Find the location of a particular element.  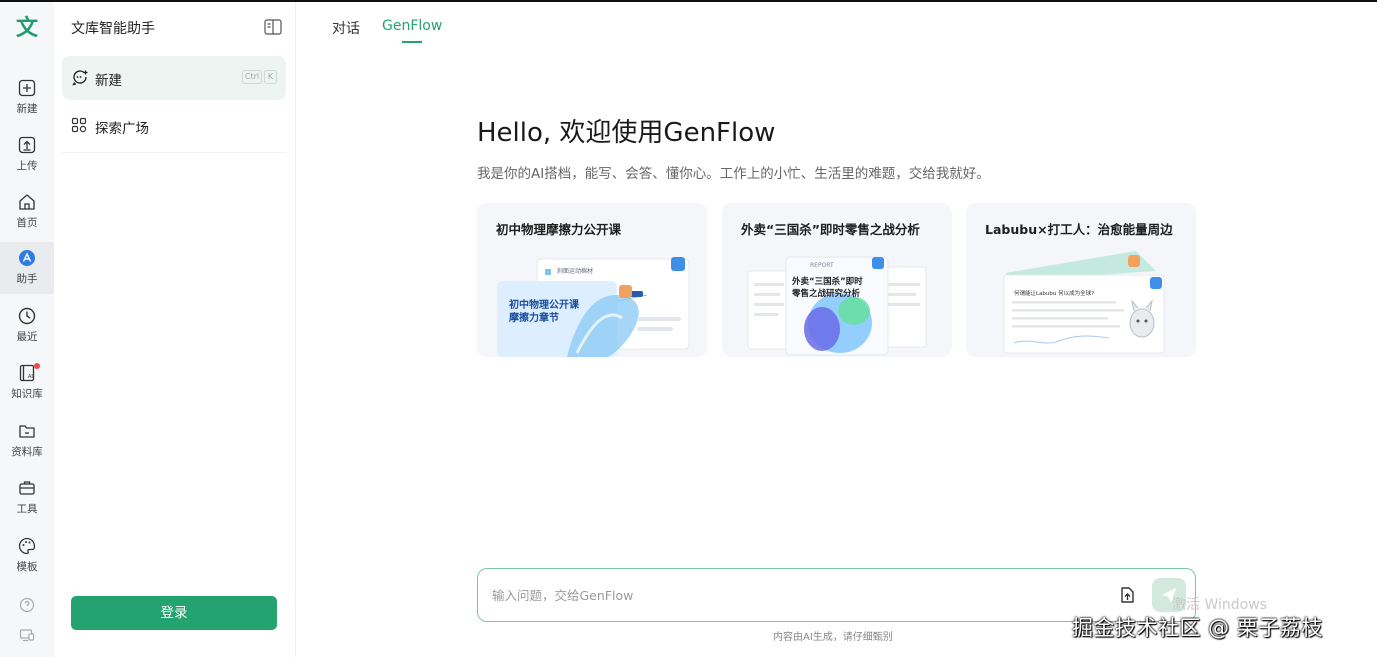

card-art-tag: 刹面运动棉材 is located at coordinates (575, 271).